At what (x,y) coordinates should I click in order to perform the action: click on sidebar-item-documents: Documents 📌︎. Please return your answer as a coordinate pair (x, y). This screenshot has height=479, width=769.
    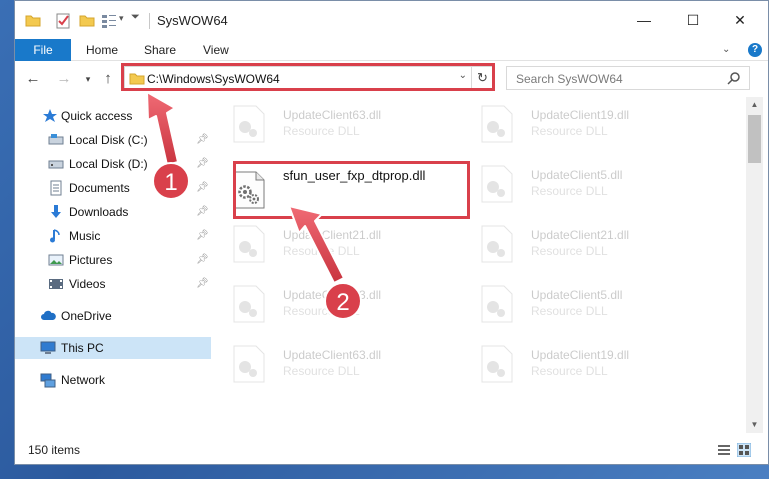
    Looking at the image, I should click on (113, 188).